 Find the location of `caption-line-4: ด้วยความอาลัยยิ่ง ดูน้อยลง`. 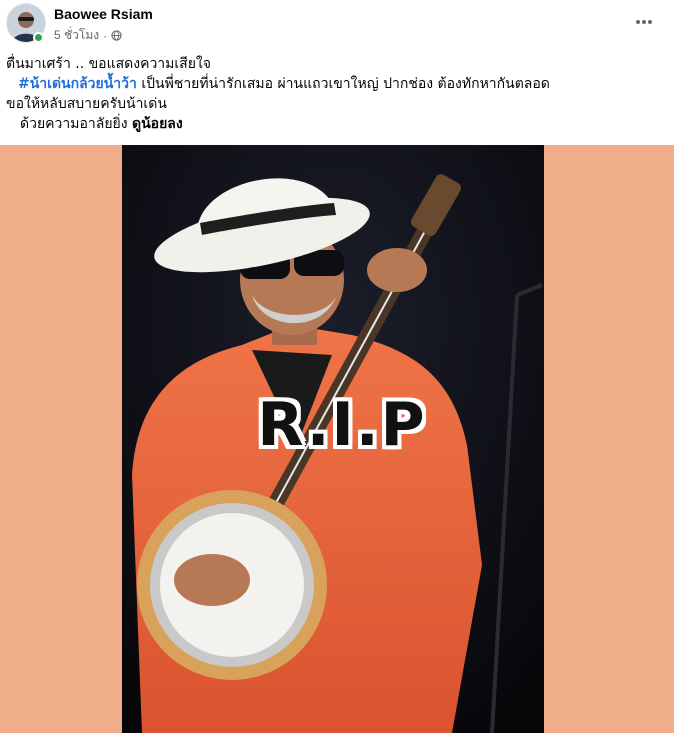

caption-line-4: ด้วยความอาลัยยิ่ง ดูน้อยลง is located at coordinates (336, 124).